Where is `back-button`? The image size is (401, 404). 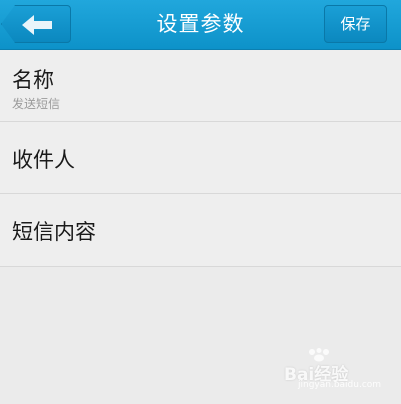 back-button is located at coordinates (36, 24).